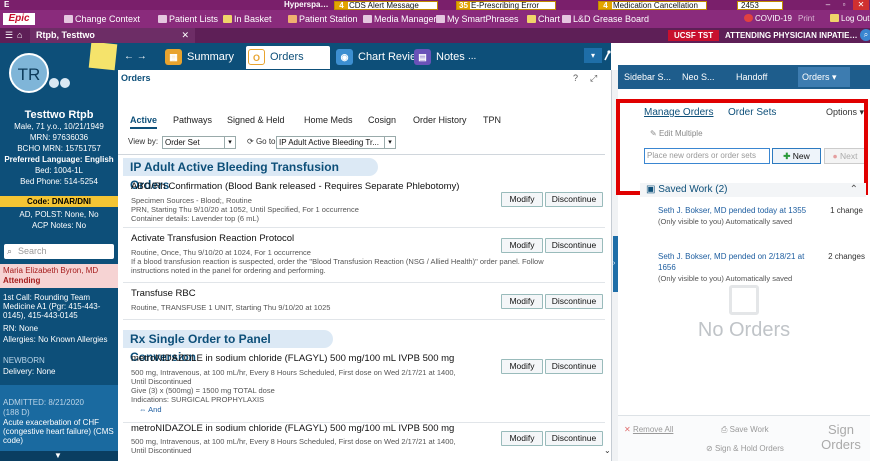 The width and height of the screenshot is (870, 461). I want to click on highlight-box, so click(742, 147).